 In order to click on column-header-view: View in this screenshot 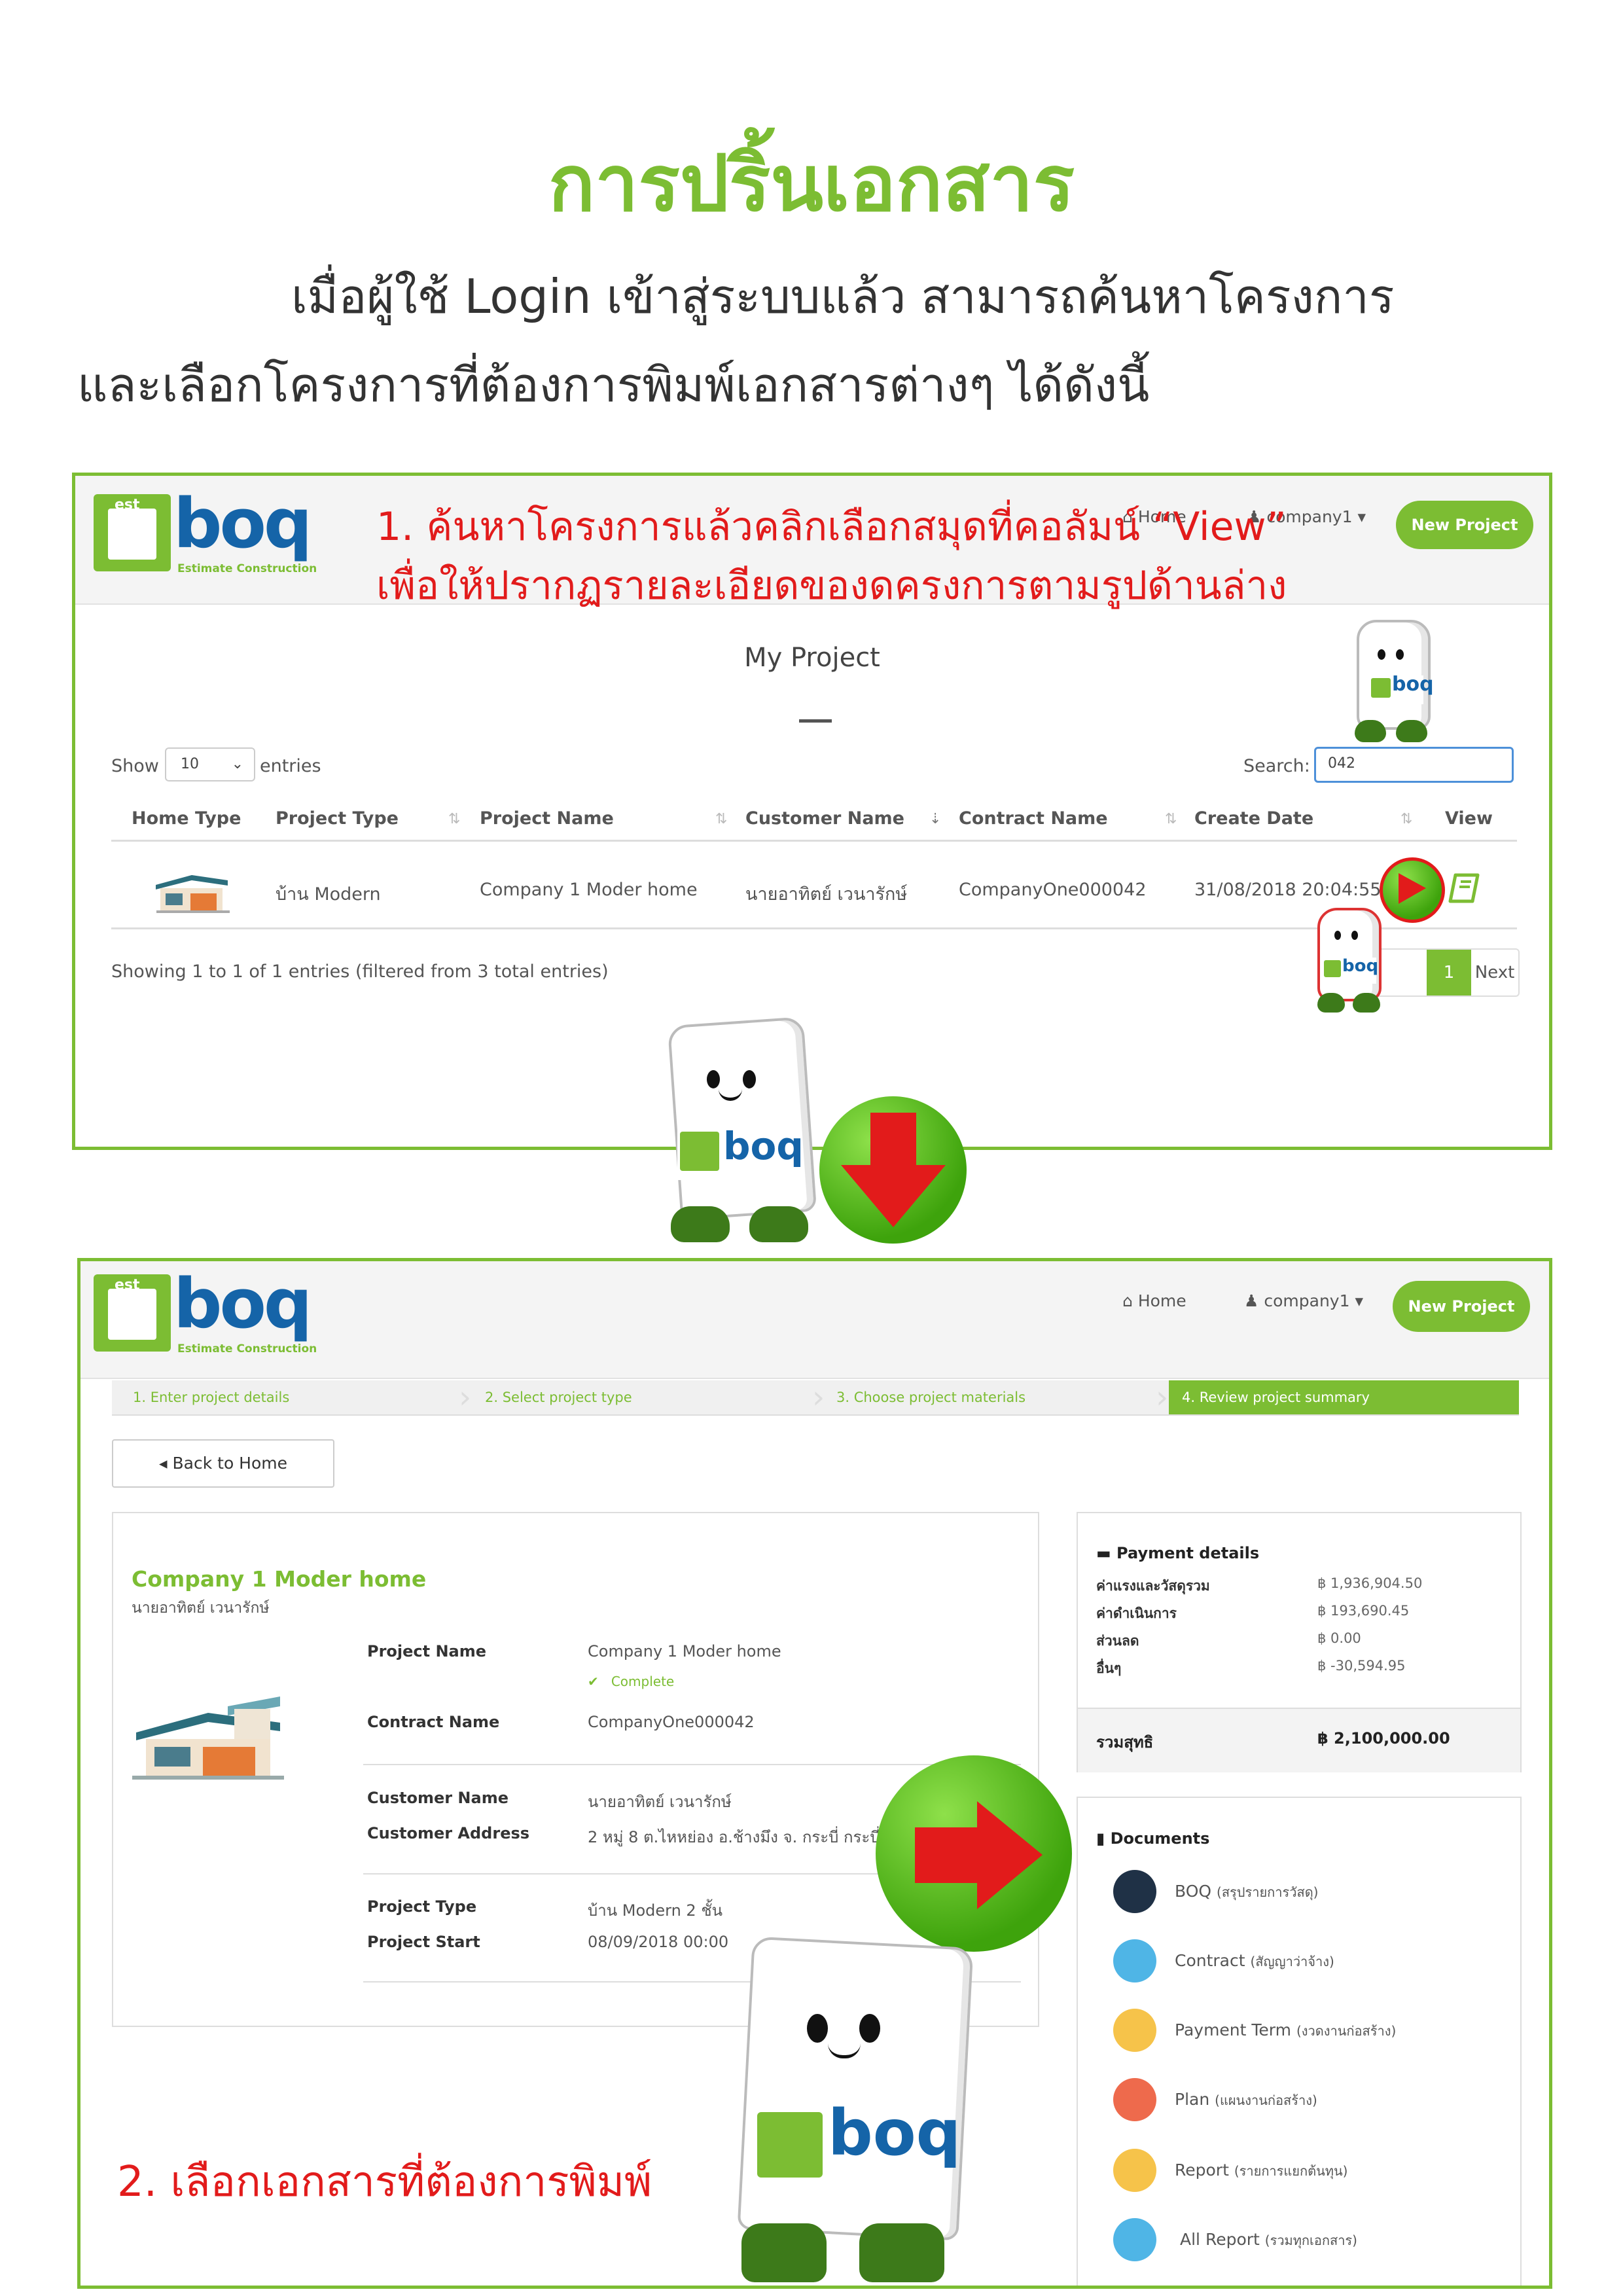, I will do `click(1469, 819)`.